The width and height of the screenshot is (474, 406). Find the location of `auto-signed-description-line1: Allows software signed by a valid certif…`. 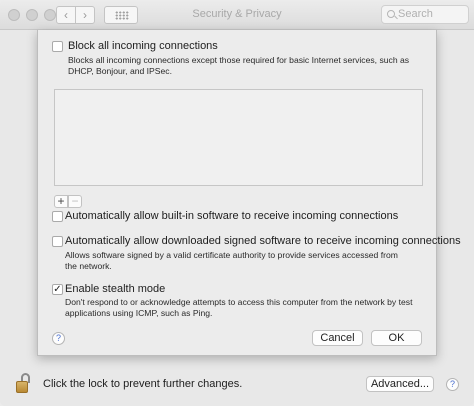

auto-signed-description-line1: Allows software signed by a valid certif… is located at coordinates (231, 255).